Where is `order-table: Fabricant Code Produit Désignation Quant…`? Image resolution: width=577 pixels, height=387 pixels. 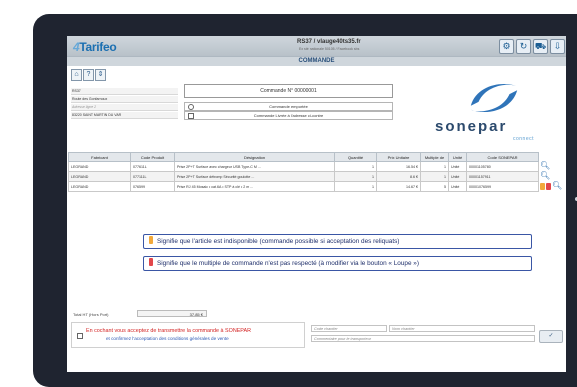
order-table: Fabricant Code Produit Désignation Quant… is located at coordinates (303, 172).